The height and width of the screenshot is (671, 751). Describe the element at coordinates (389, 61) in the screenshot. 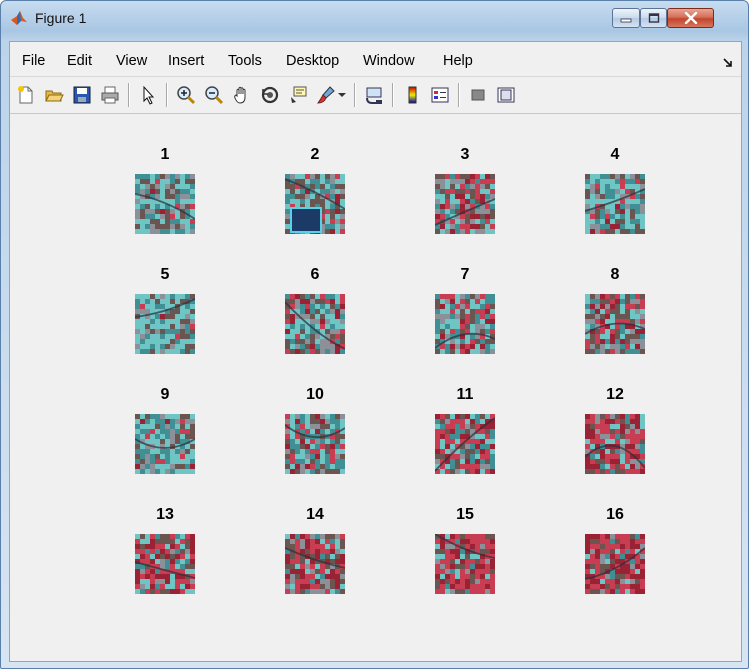

I see `menu-window: Window` at that location.